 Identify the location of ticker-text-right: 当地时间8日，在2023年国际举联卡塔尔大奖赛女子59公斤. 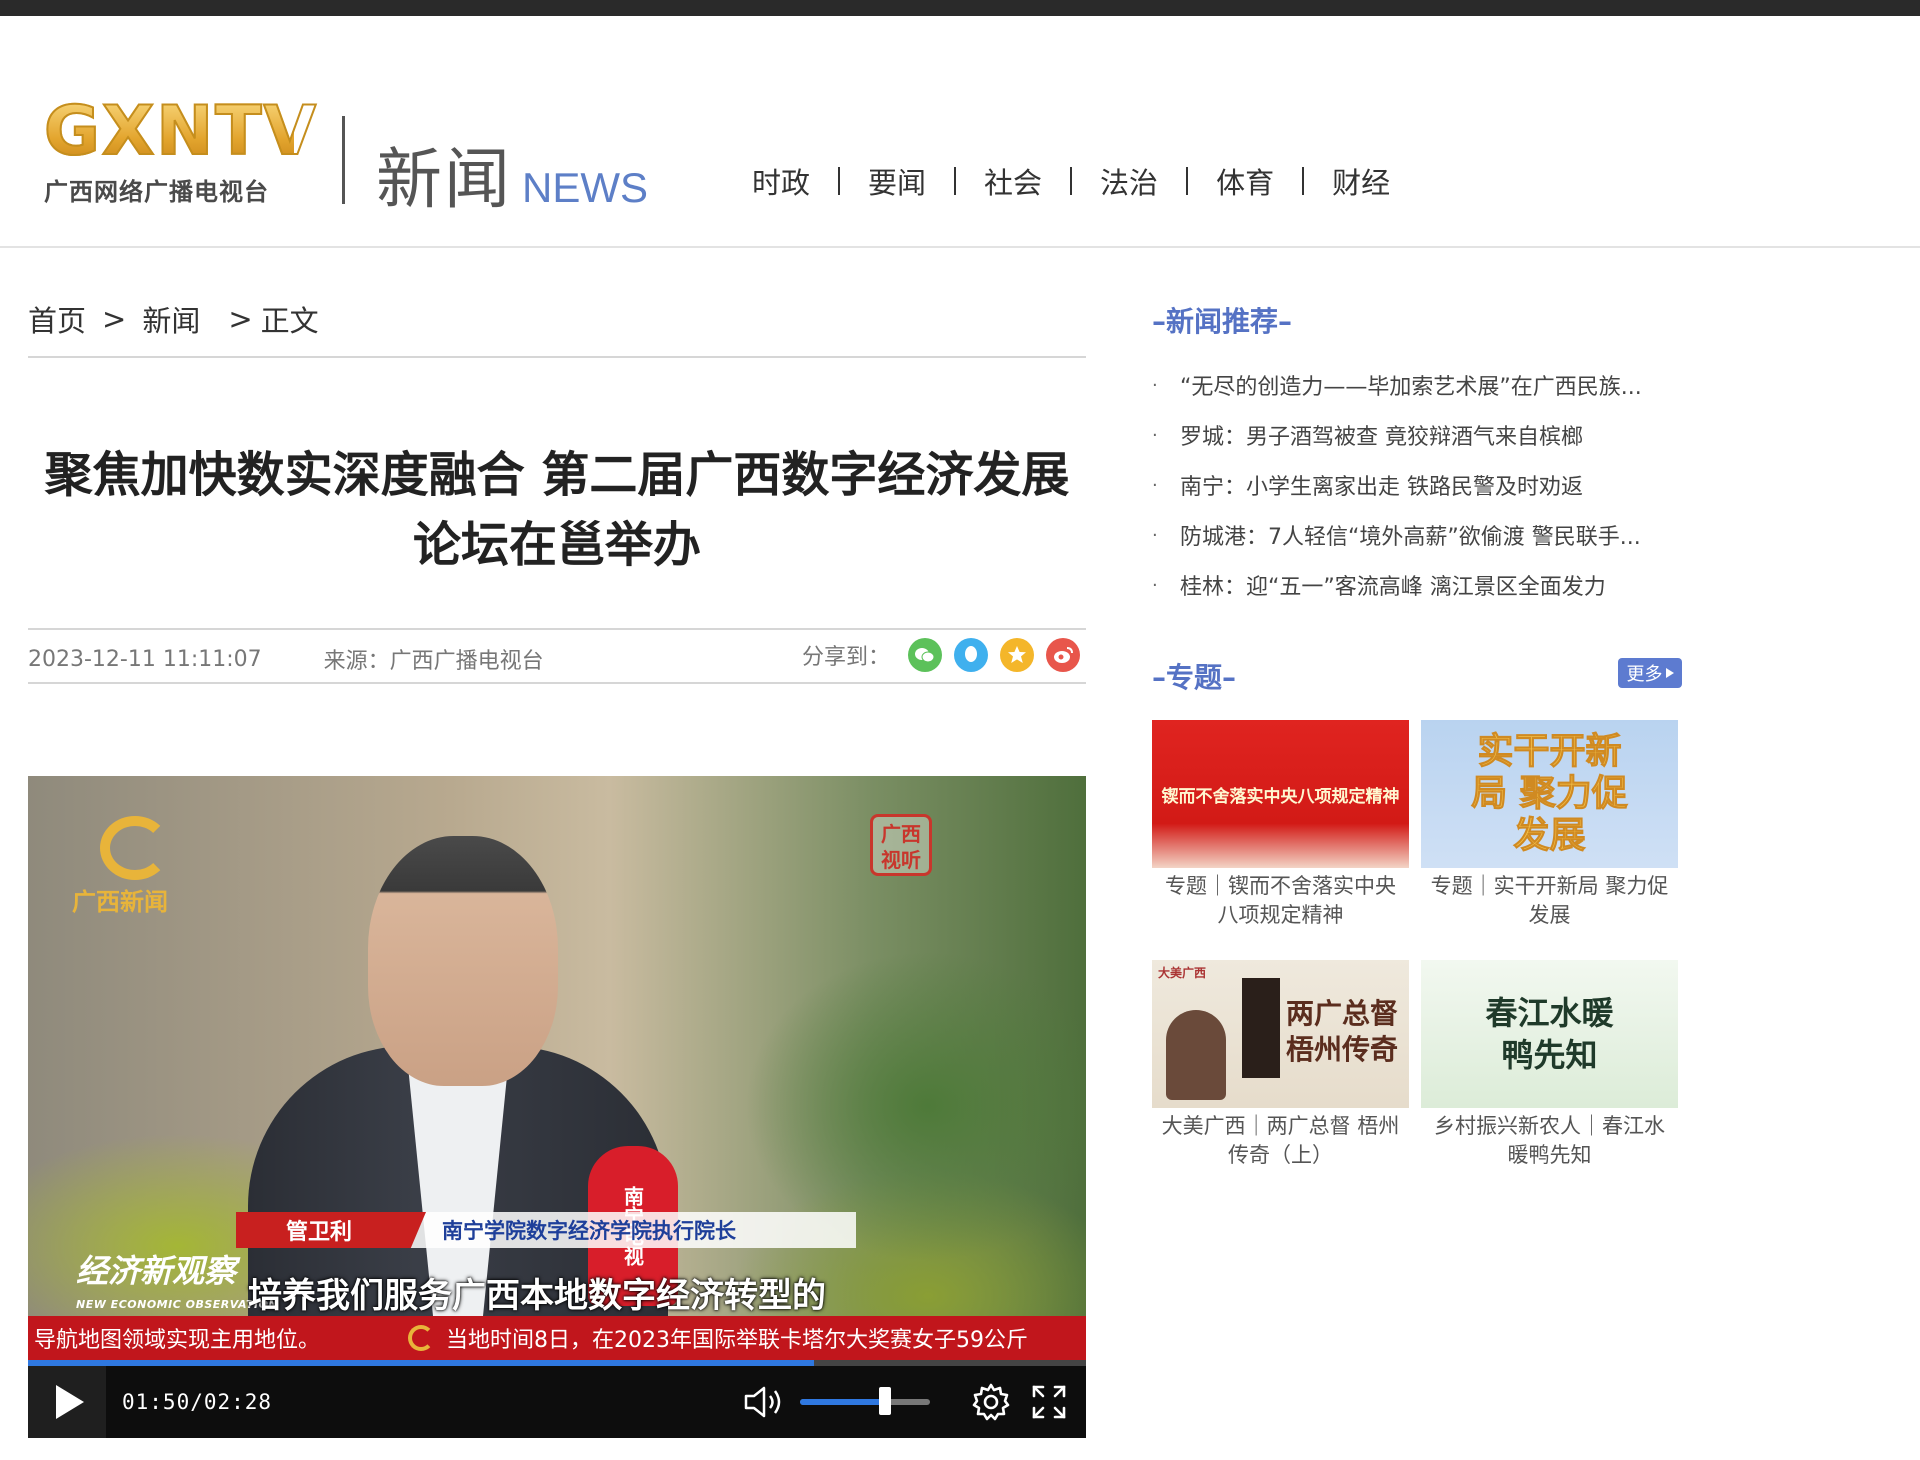
(737, 1340).